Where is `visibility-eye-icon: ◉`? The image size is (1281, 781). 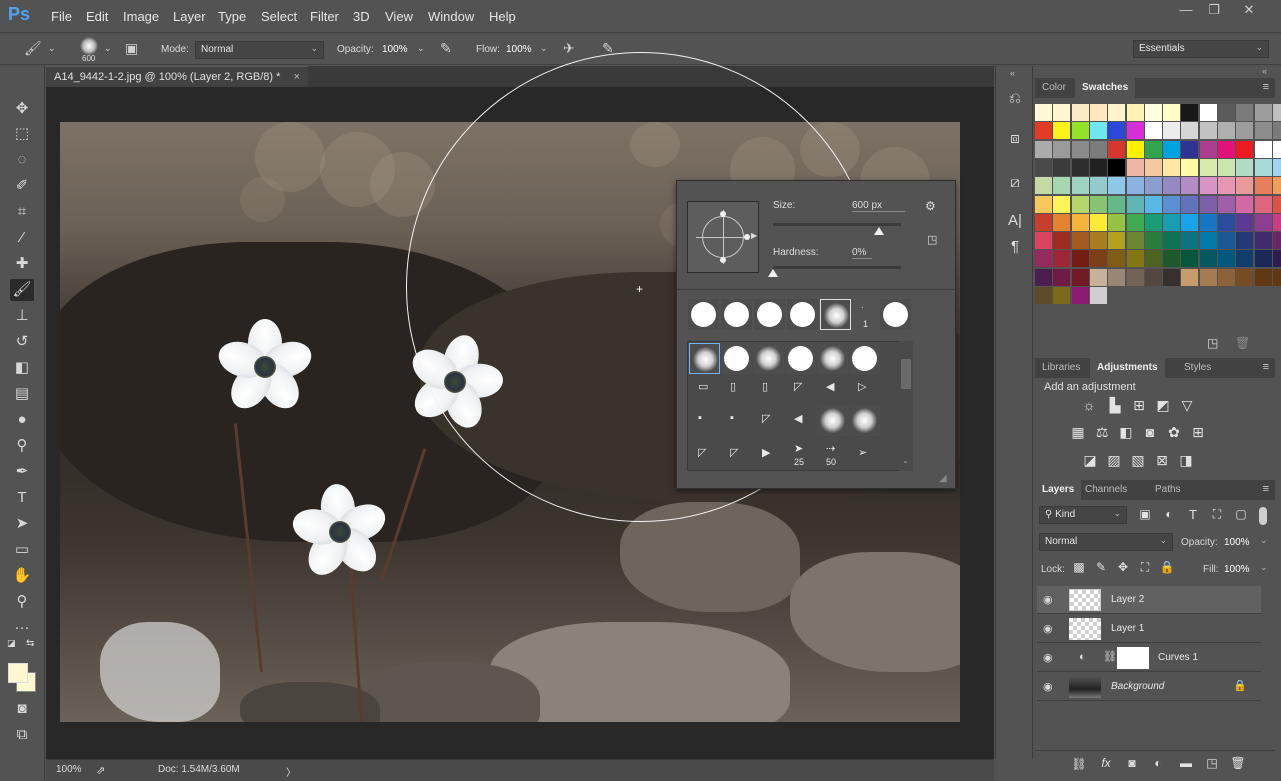 visibility-eye-icon: ◉ is located at coordinates (1050, 629).